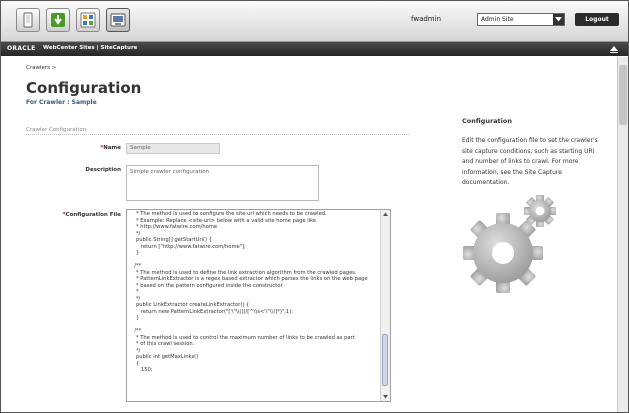  Describe the element at coordinates (21, 48) in the screenshot. I see `oracle-logo: ORACLE` at that location.